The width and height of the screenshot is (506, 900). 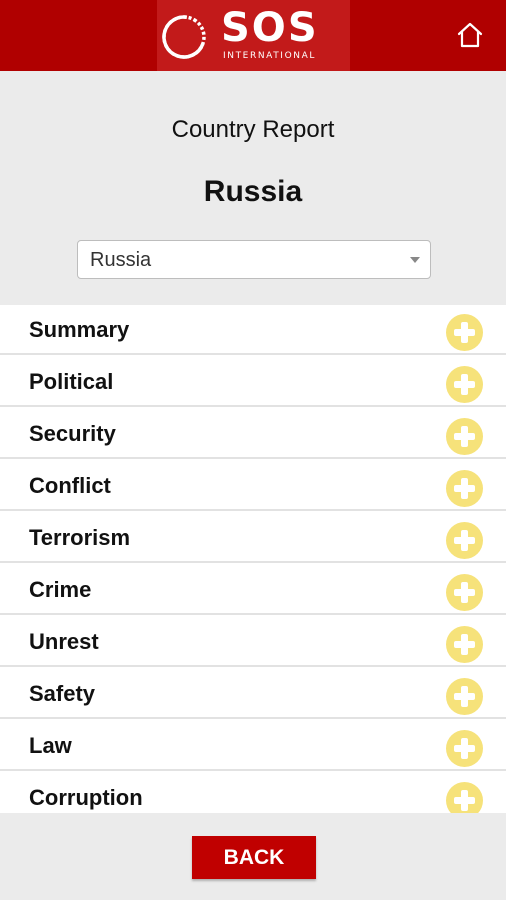 What do you see at coordinates (80, 537) in the screenshot?
I see `section-label: Terrorism` at bounding box center [80, 537].